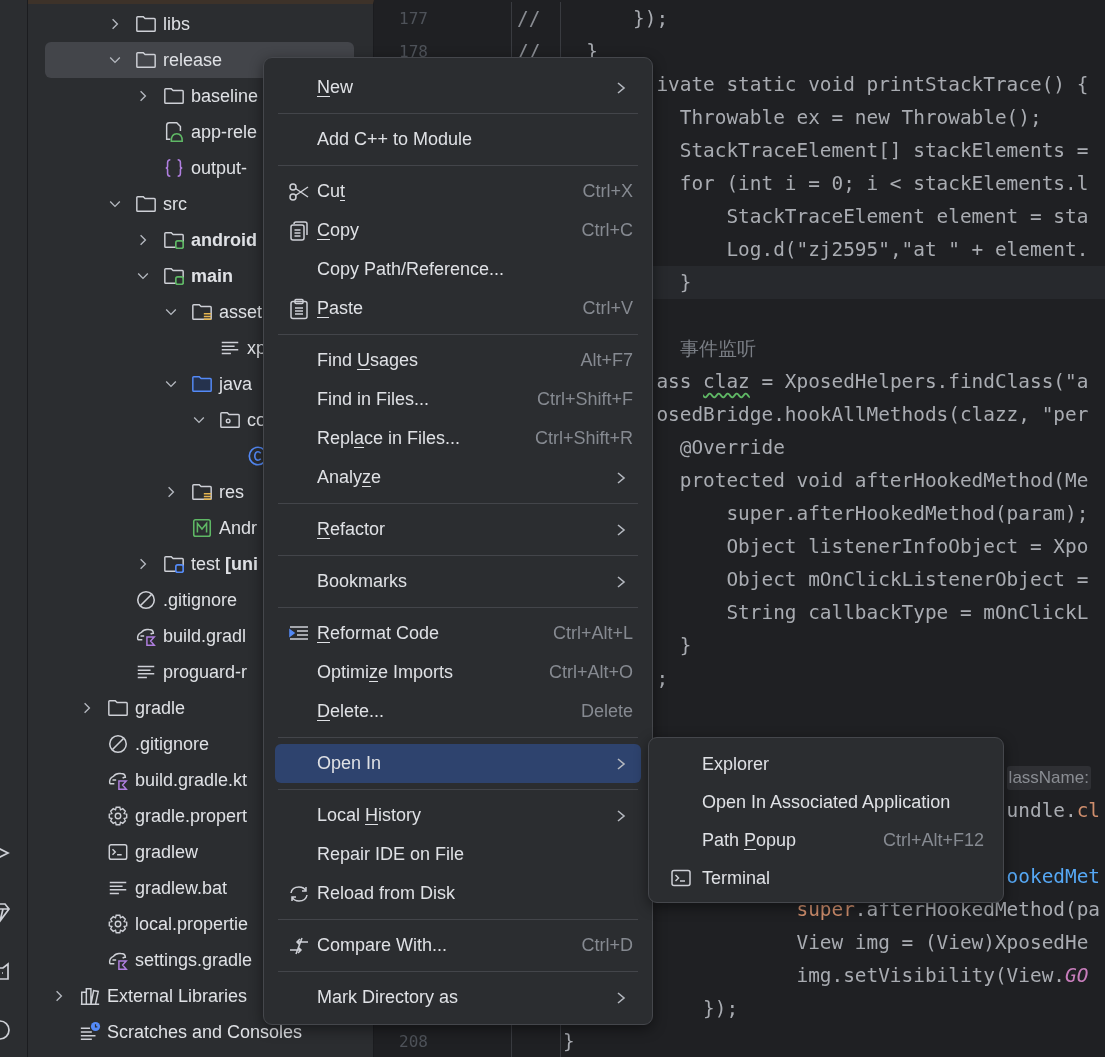 Image resolution: width=1105 pixels, height=1057 pixels. Describe the element at coordinates (529, 18) in the screenshot. I see `gutter-mark: //` at that location.